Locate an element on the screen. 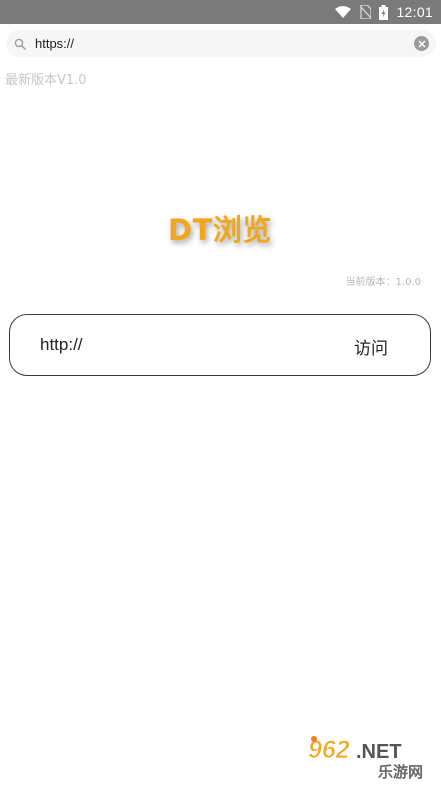  no-sim-icon is located at coordinates (365, 12).